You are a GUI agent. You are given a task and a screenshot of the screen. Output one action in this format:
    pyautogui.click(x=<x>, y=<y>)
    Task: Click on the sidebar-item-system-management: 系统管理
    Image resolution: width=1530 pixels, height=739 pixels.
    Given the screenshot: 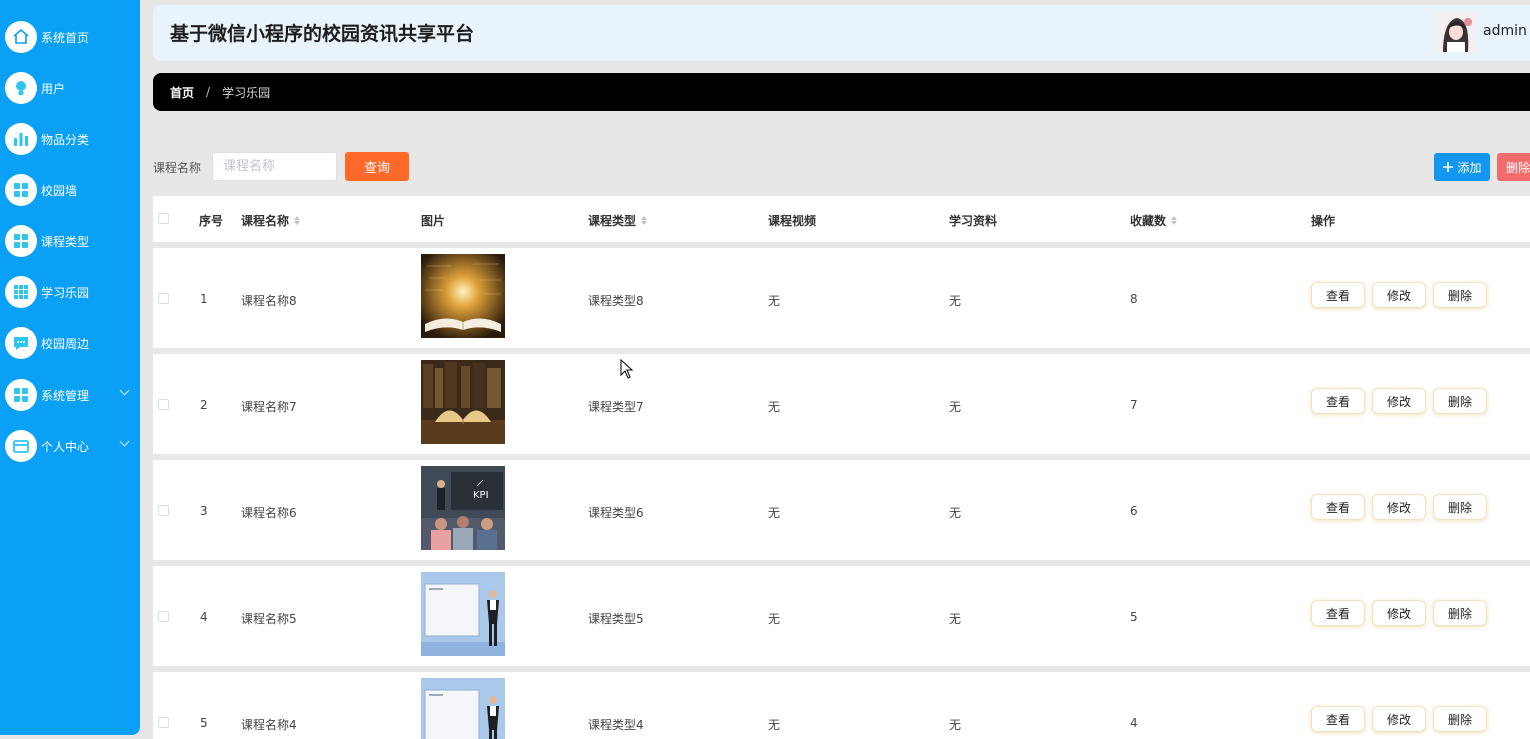 What is the action you would take?
    pyautogui.click(x=70, y=395)
    